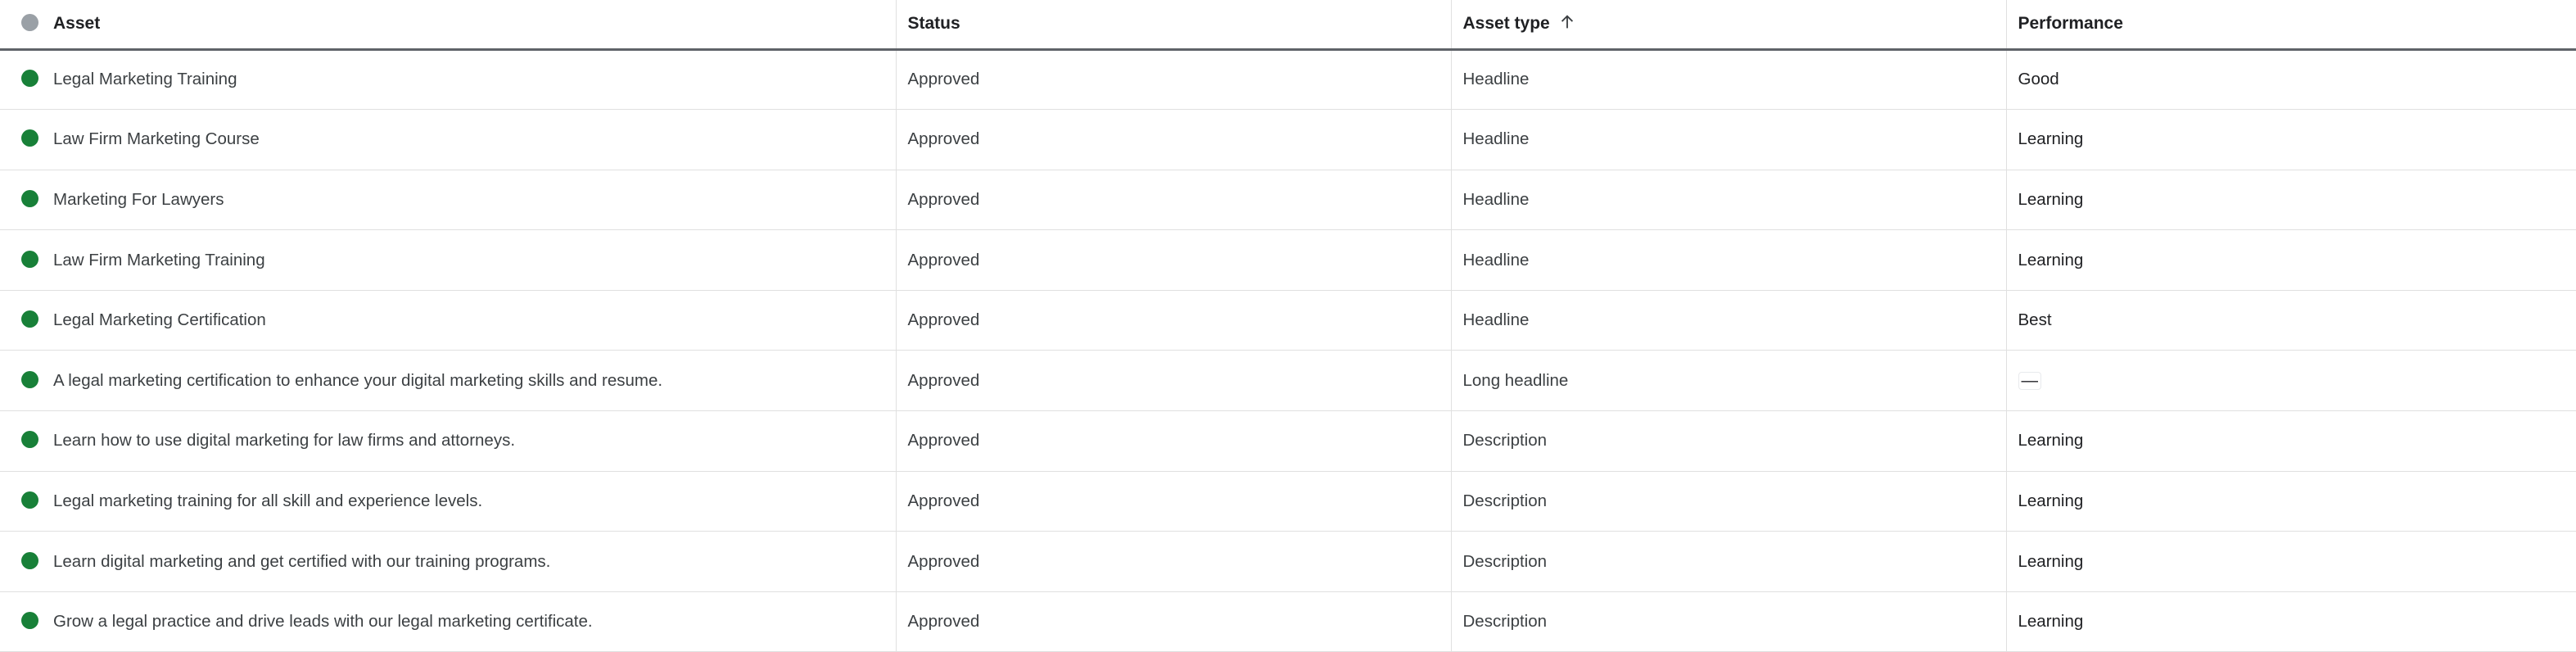 The width and height of the screenshot is (2576, 652). I want to click on asset-text: Legal Marketing Training, so click(145, 79).